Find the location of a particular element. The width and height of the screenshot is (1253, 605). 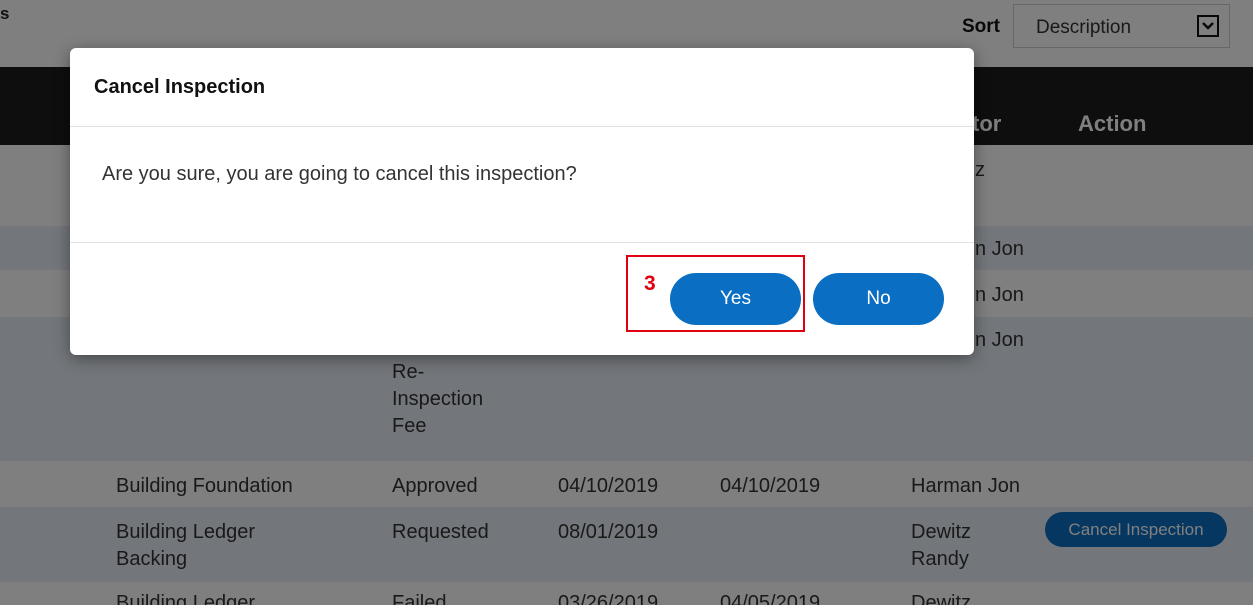

dialog-footer-divider is located at coordinates (522, 242).